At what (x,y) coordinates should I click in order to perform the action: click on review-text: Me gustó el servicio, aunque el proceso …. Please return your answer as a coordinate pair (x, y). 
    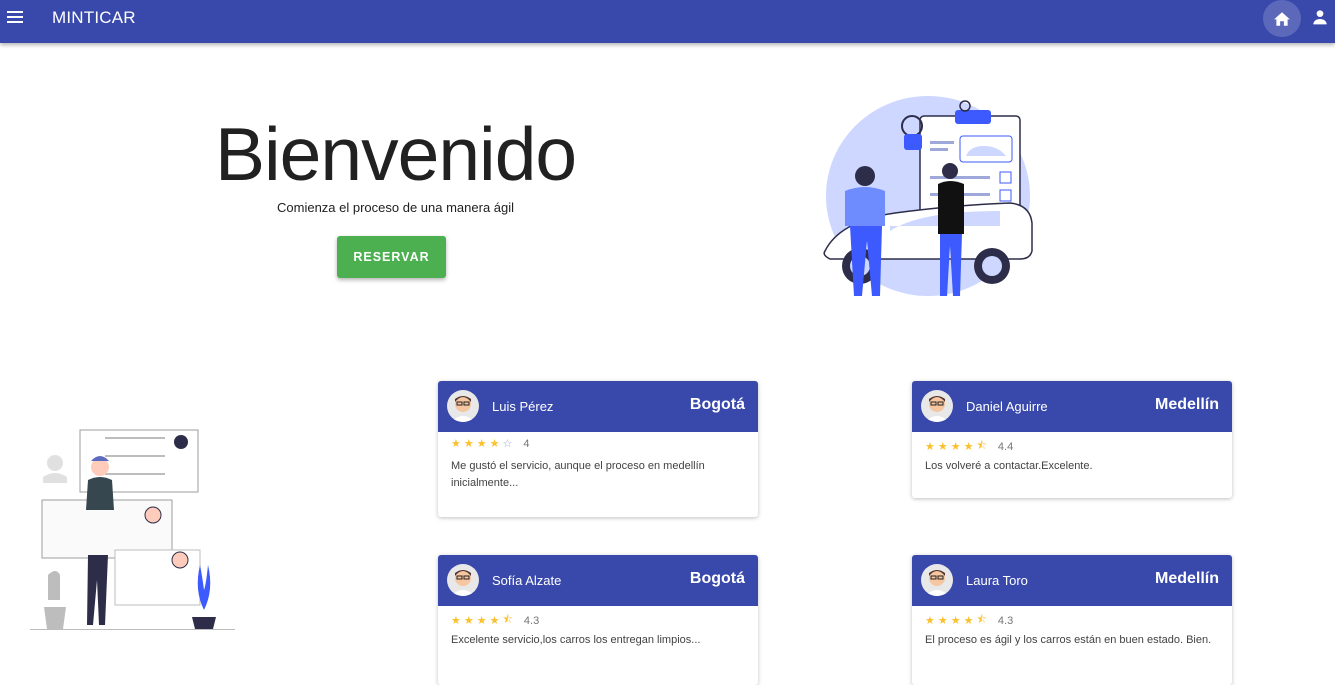
    Looking at the image, I should click on (578, 474).